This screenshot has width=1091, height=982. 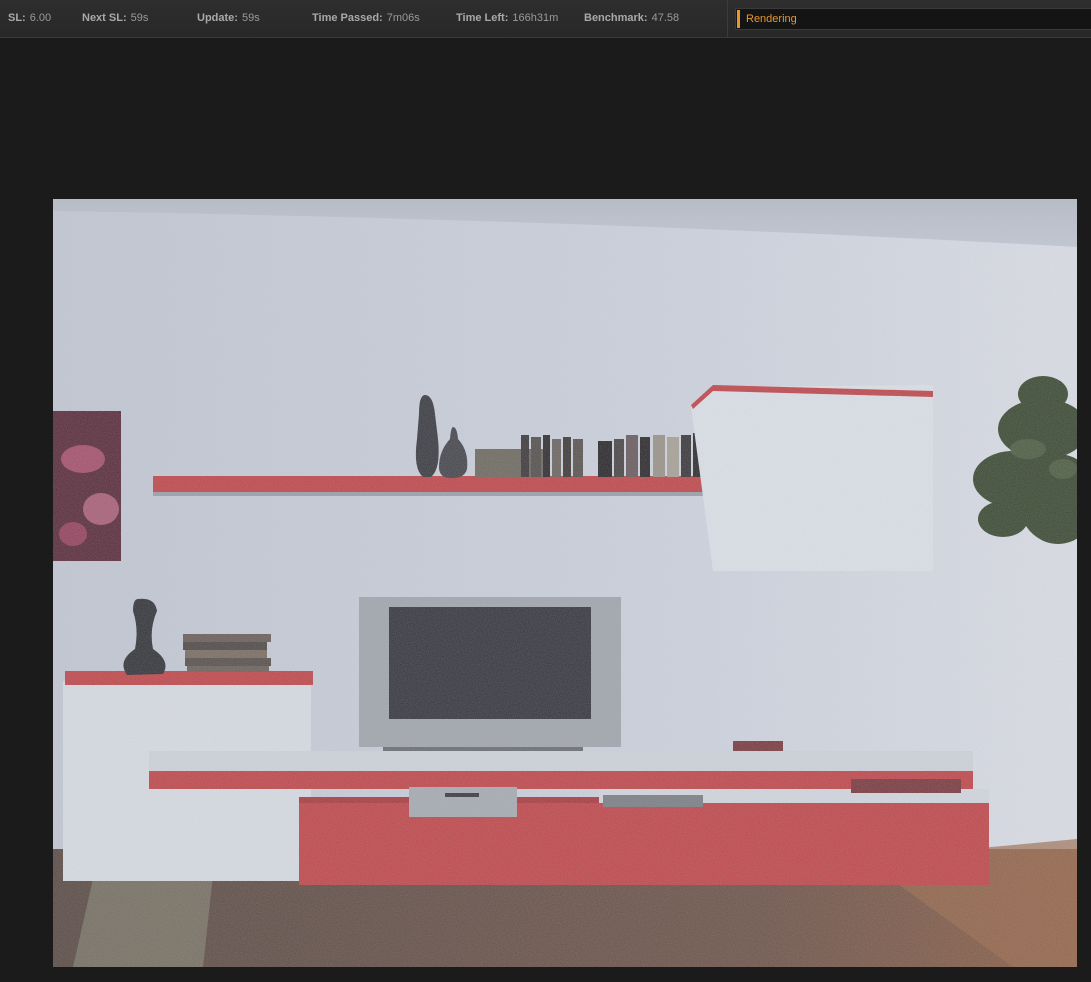 I want to click on stat-label: SL:, so click(x=17, y=18).